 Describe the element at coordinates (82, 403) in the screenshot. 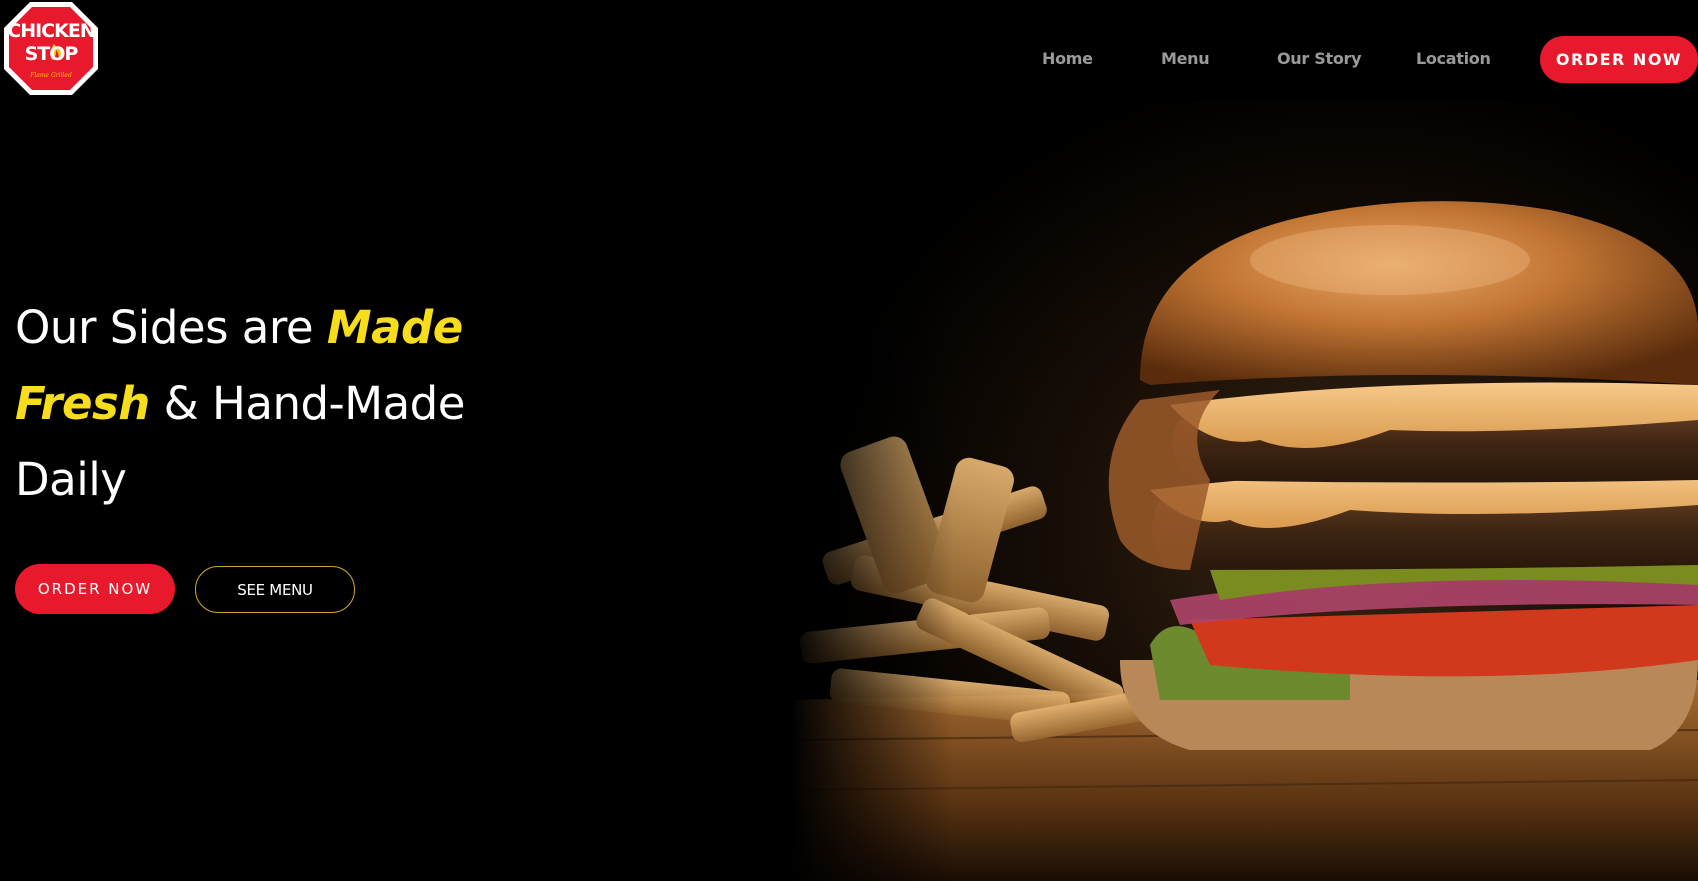

I see `headline-accent-fresh: Fresh` at that location.